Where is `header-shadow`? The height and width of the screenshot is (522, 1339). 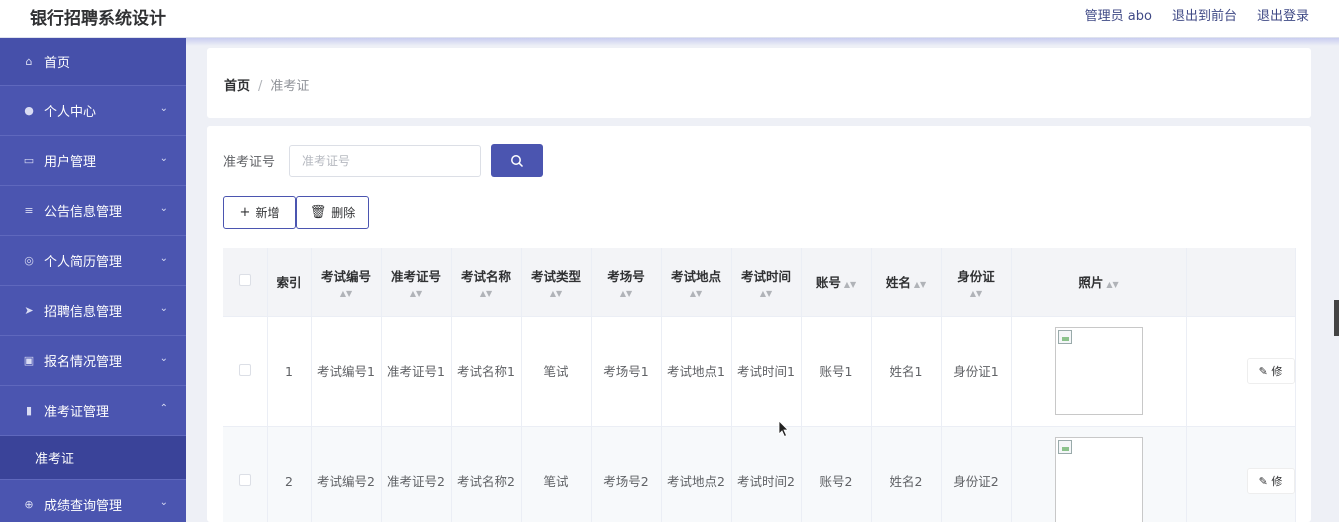
header-shadow is located at coordinates (762, 42).